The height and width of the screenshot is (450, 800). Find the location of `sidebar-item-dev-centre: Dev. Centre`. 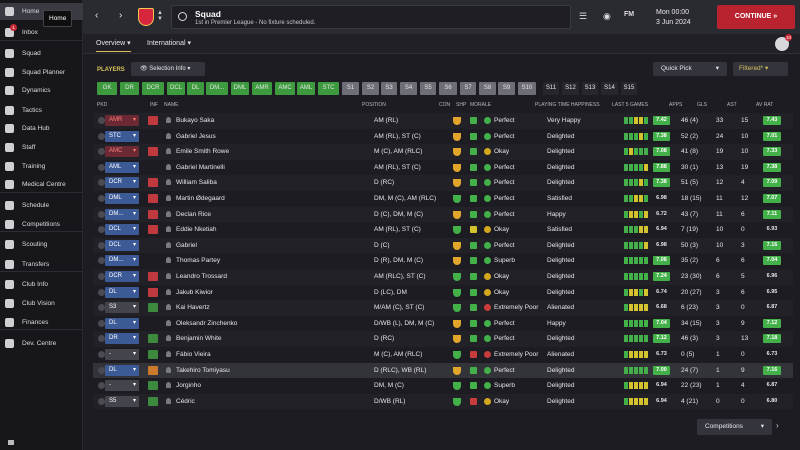

sidebar-item-dev-centre: Dev. Centre is located at coordinates (41, 343).